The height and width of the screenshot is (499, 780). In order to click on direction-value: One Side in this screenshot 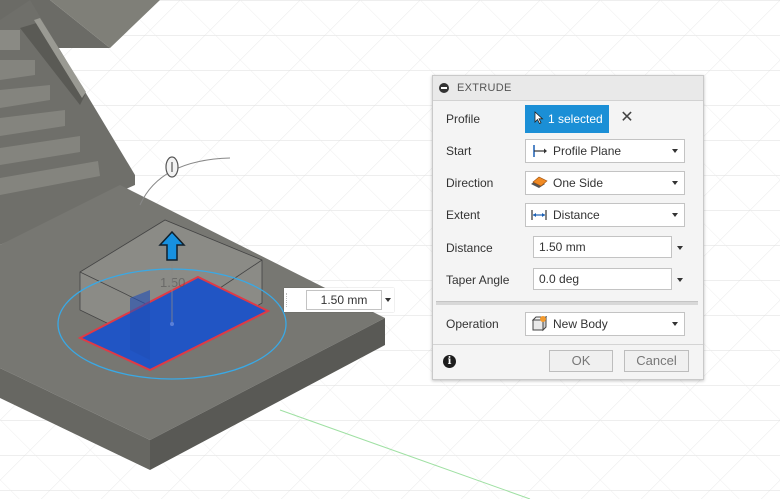, I will do `click(578, 183)`.